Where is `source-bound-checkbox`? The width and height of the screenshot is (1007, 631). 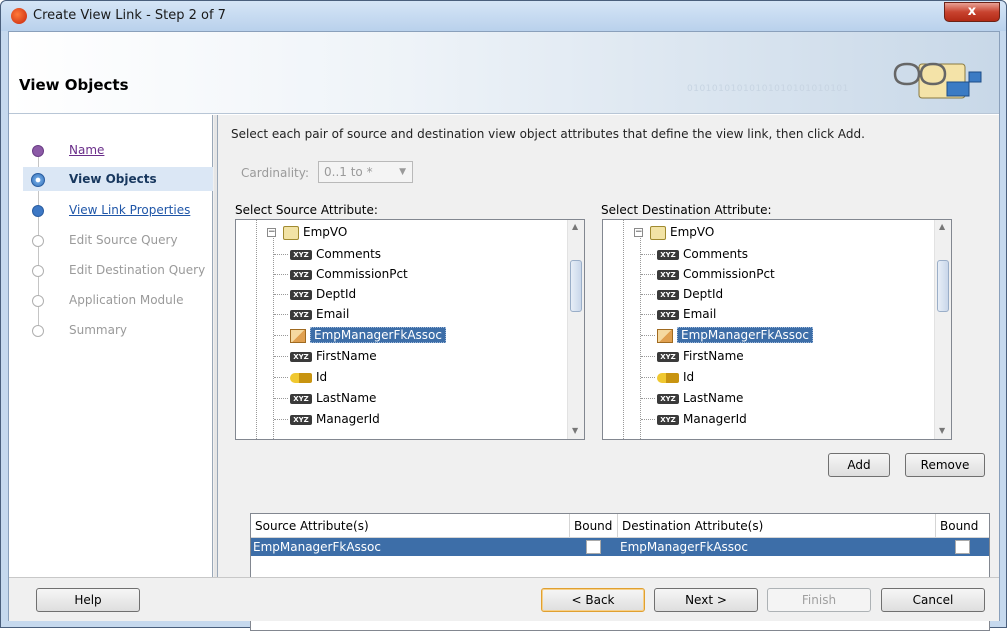
source-bound-checkbox is located at coordinates (593, 547).